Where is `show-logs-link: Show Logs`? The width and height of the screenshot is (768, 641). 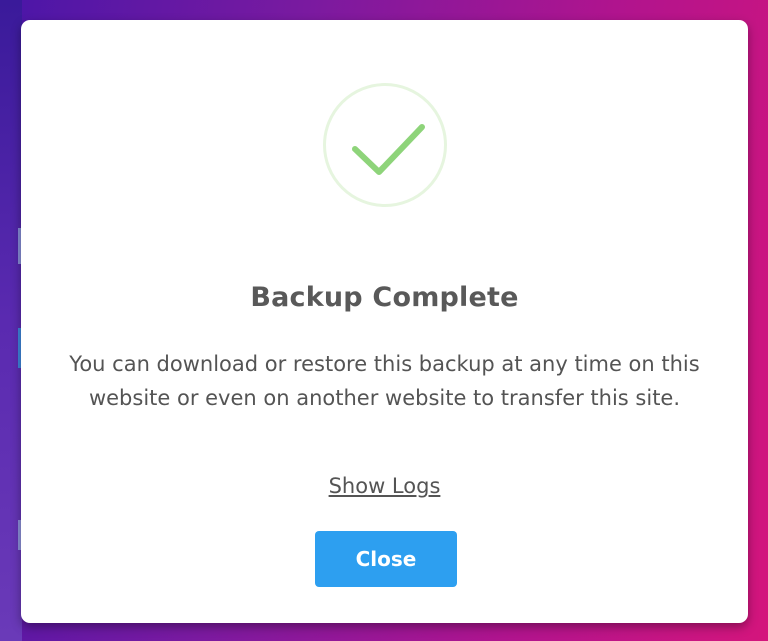
show-logs-link: Show Logs is located at coordinates (385, 486).